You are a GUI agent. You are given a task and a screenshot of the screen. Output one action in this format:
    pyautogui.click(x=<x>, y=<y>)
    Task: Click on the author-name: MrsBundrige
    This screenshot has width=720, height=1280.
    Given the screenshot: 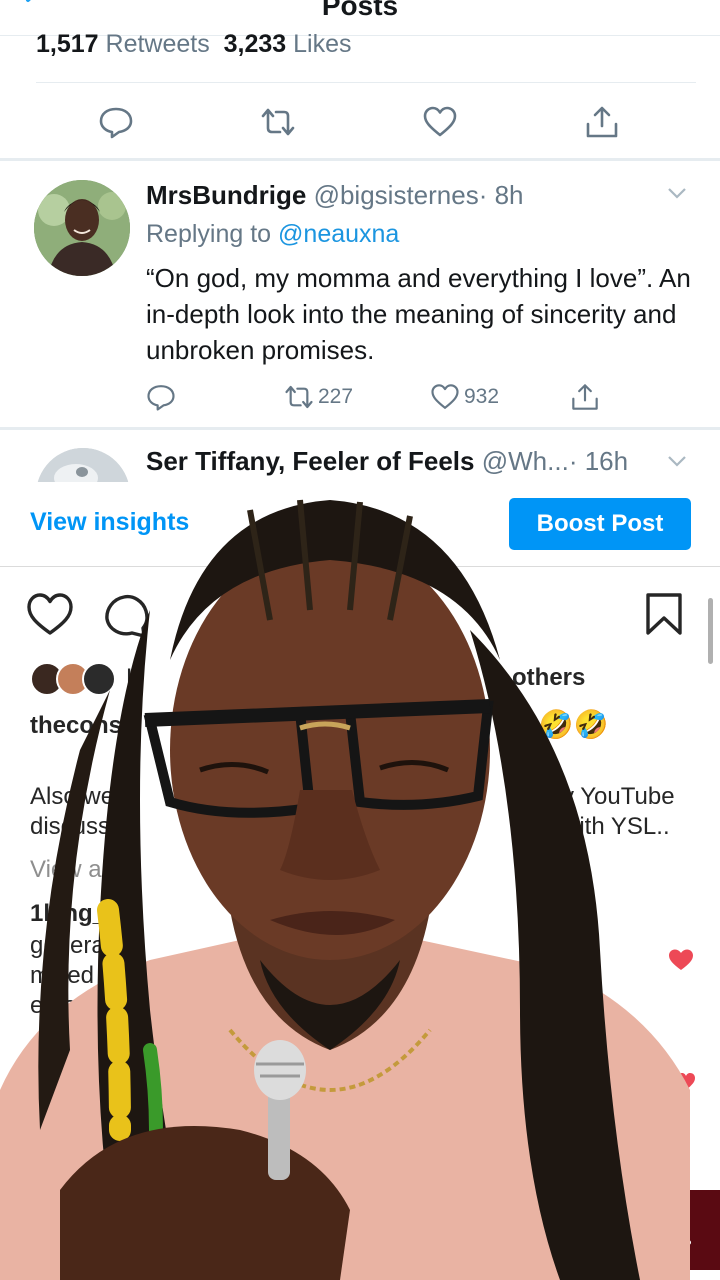 What is the action you would take?
    pyautogui.click(x=226, y=195)
    